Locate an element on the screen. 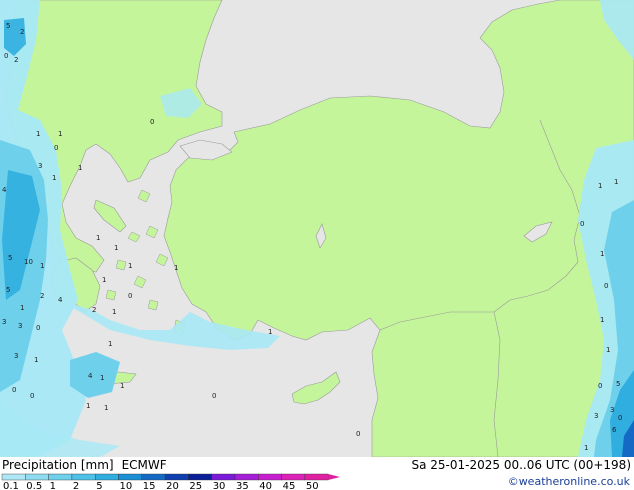 The image size is (634, 490). colorbar-tick-label: 2 is located at coordinates (76, 485).